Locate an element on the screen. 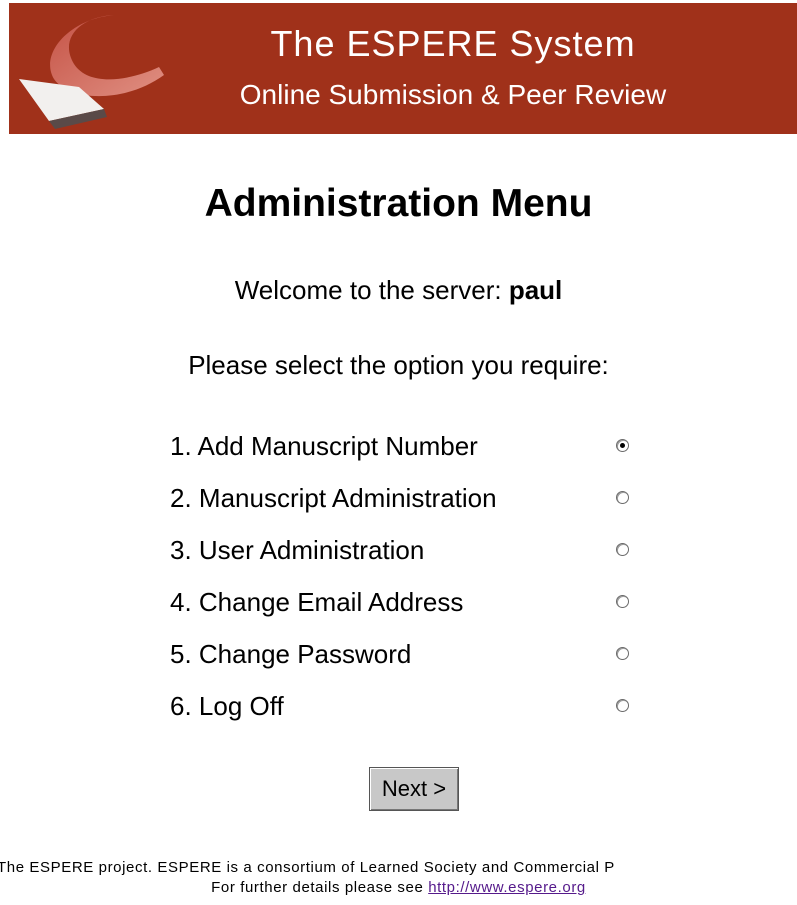 The image size is (797, 905). option-row-change-email-address: 4. Change Email Address is located at coordinates (405, 602).